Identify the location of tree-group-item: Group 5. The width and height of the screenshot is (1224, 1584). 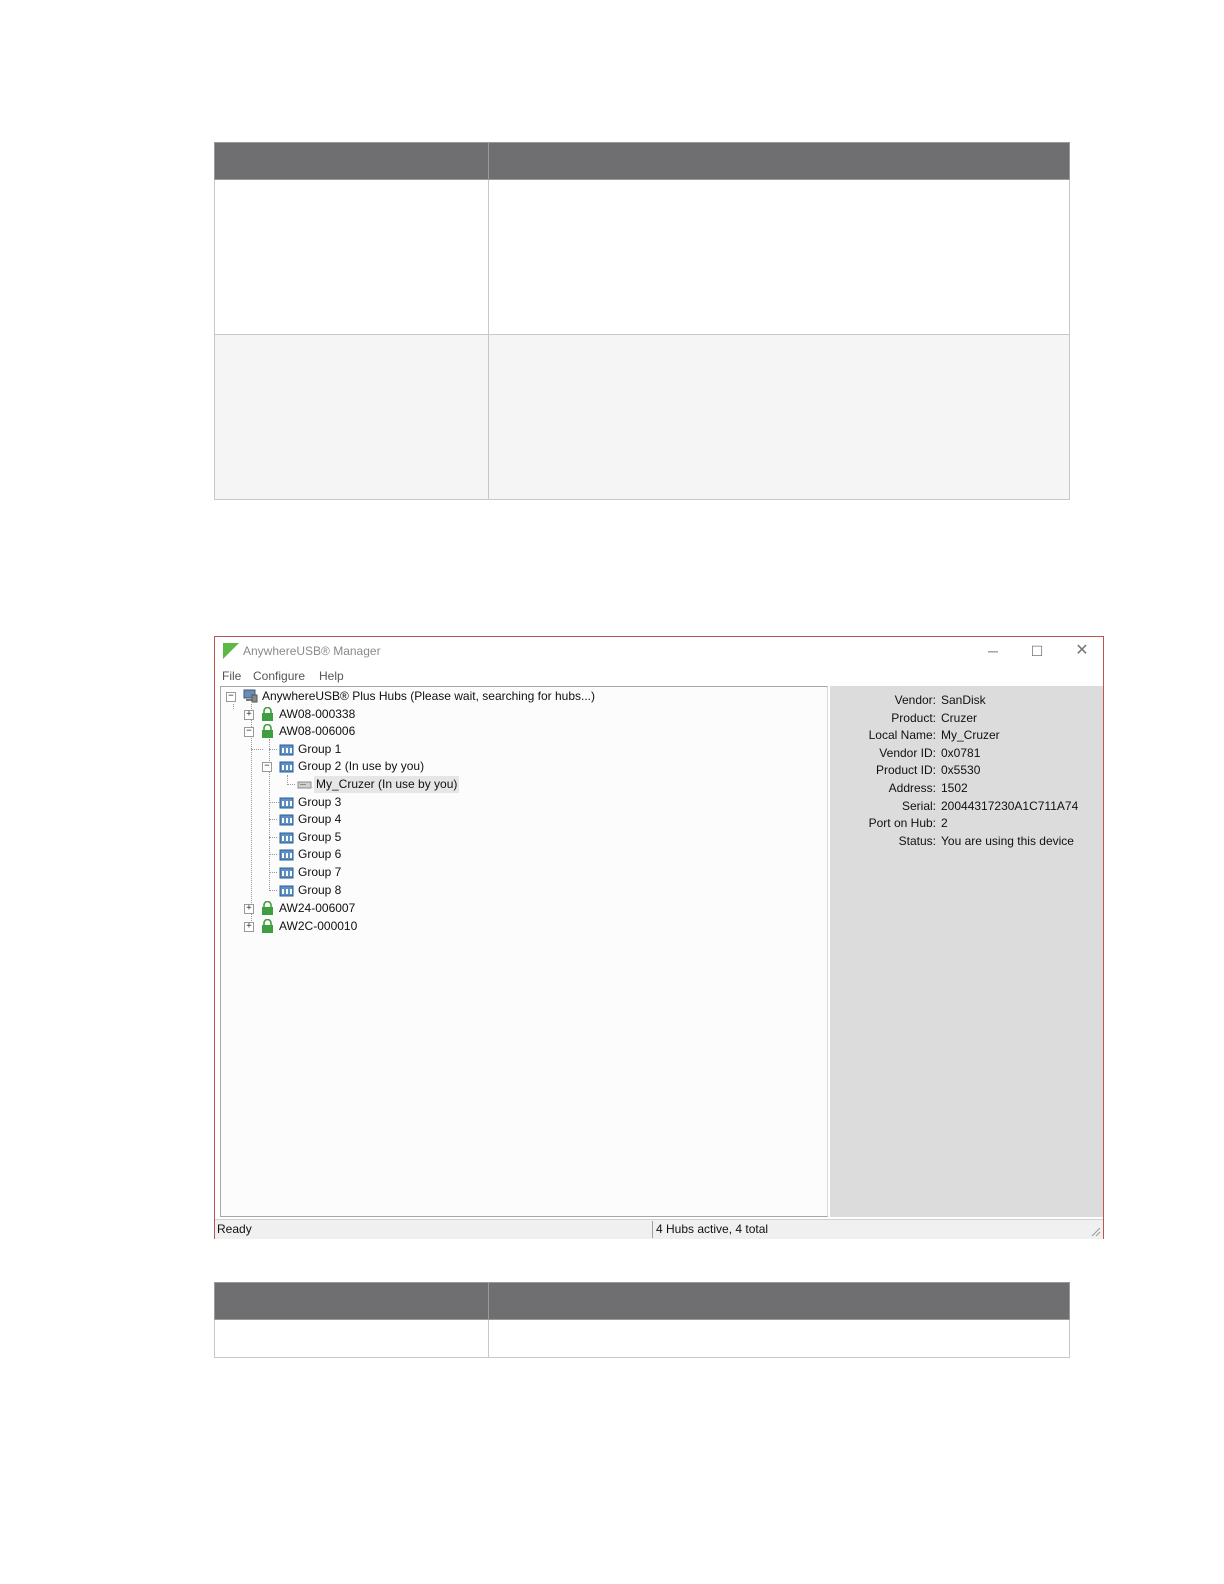
(419, 837).